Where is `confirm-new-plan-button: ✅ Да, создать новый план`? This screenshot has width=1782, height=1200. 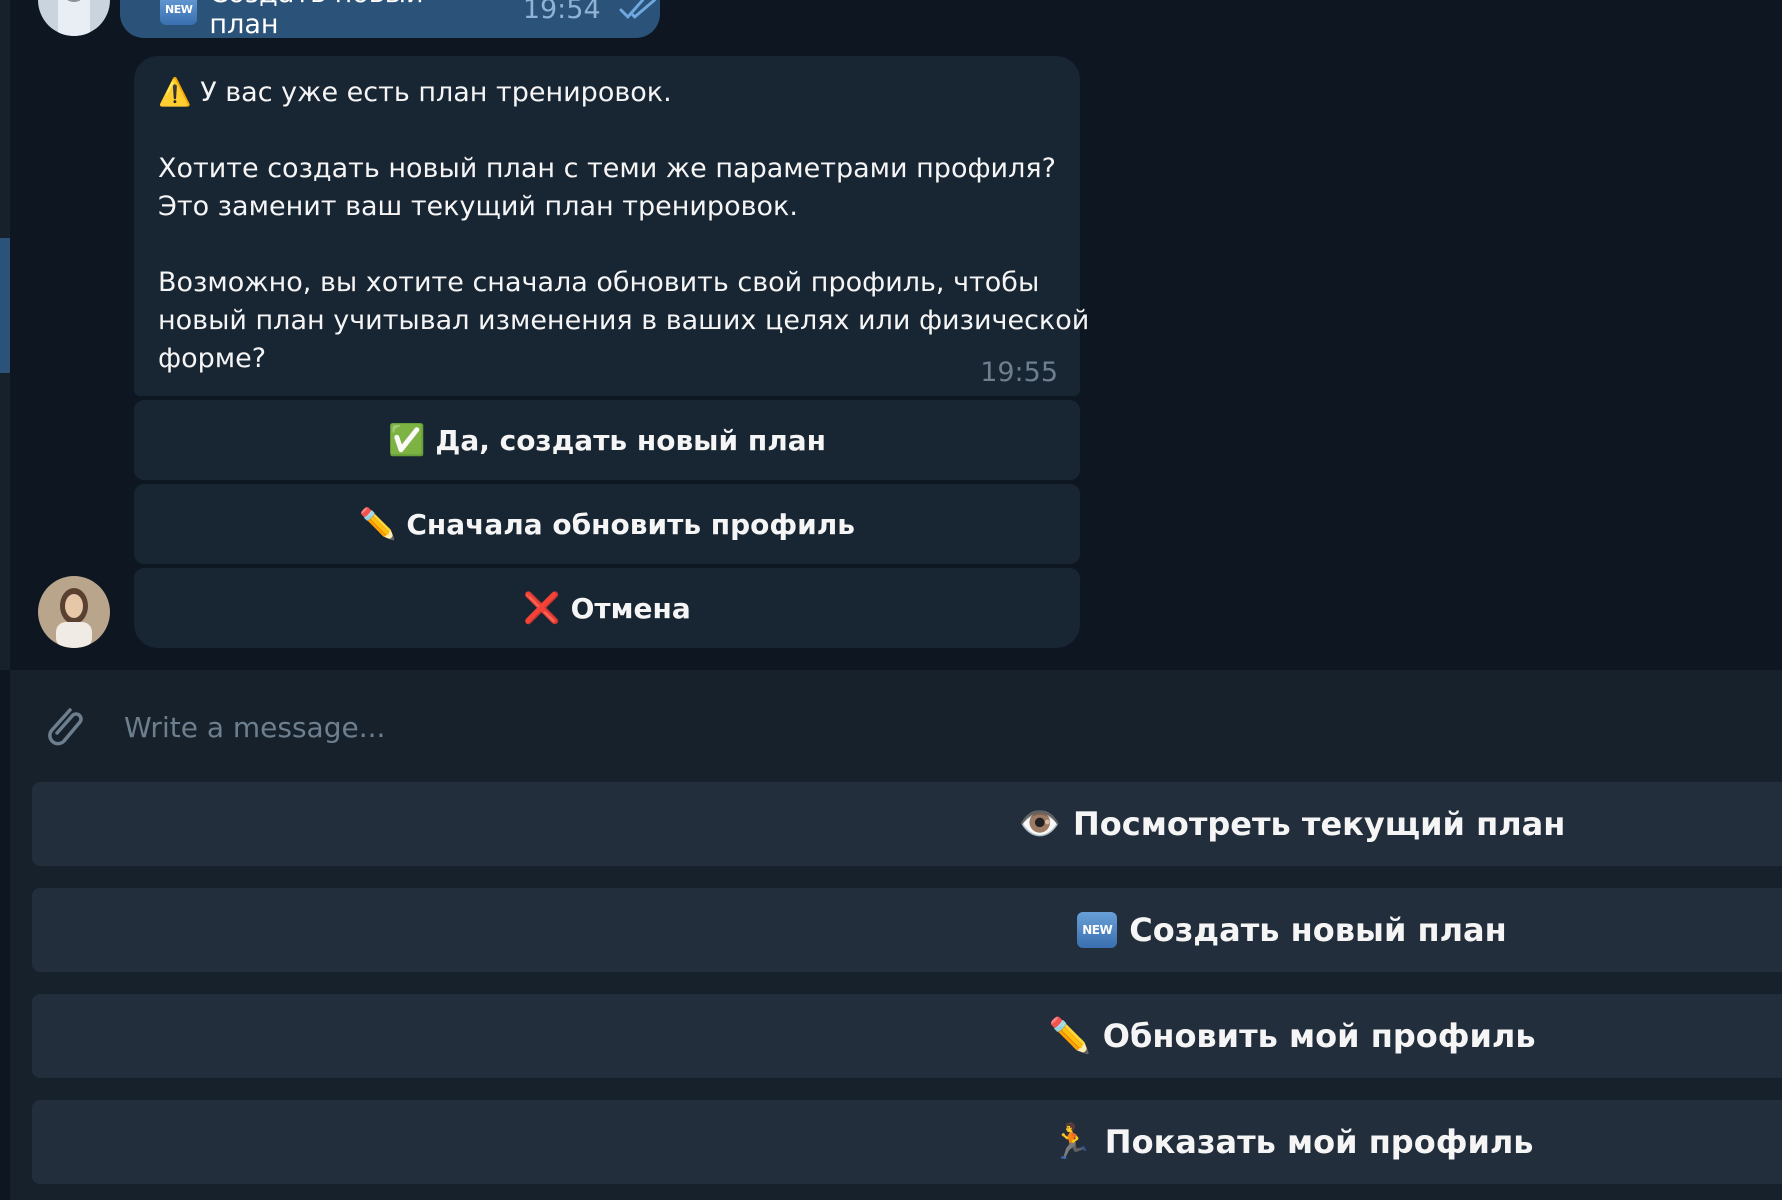
confirm-new-plan-button: ✅ Да, создать новый план is located at coordinates (607, 440).